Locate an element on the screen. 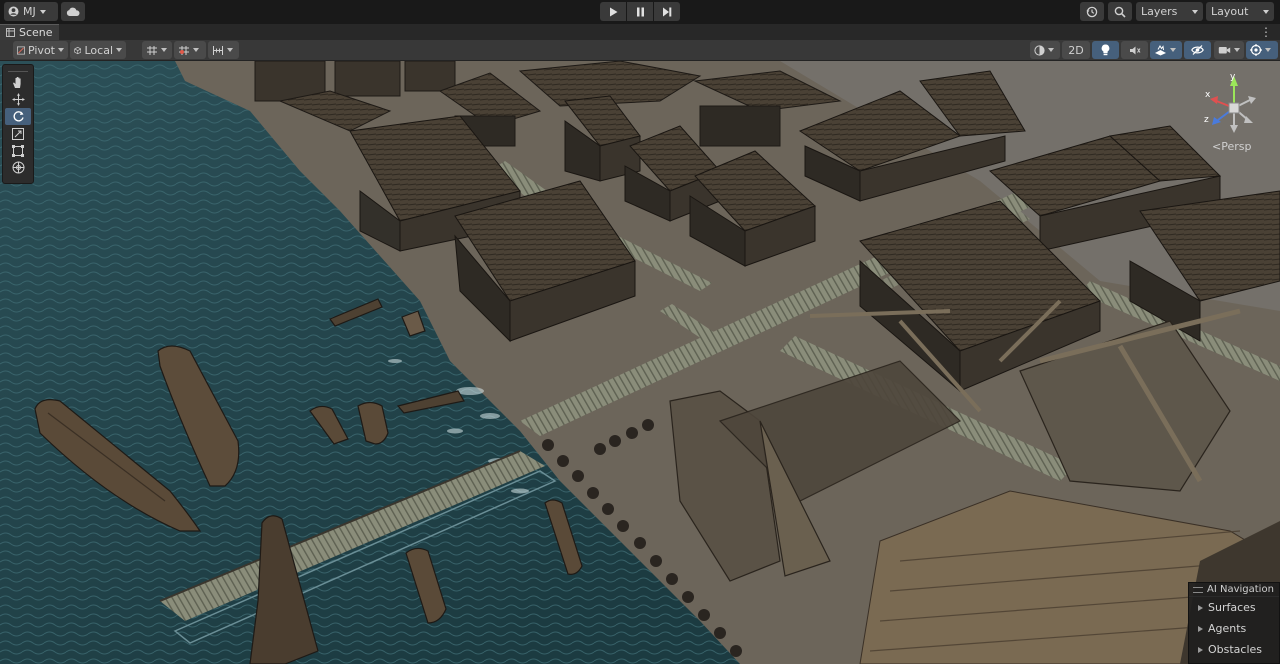 This screenshot has height=664, width=1280. increment-snap-icon is located at coordinates (218, 50).